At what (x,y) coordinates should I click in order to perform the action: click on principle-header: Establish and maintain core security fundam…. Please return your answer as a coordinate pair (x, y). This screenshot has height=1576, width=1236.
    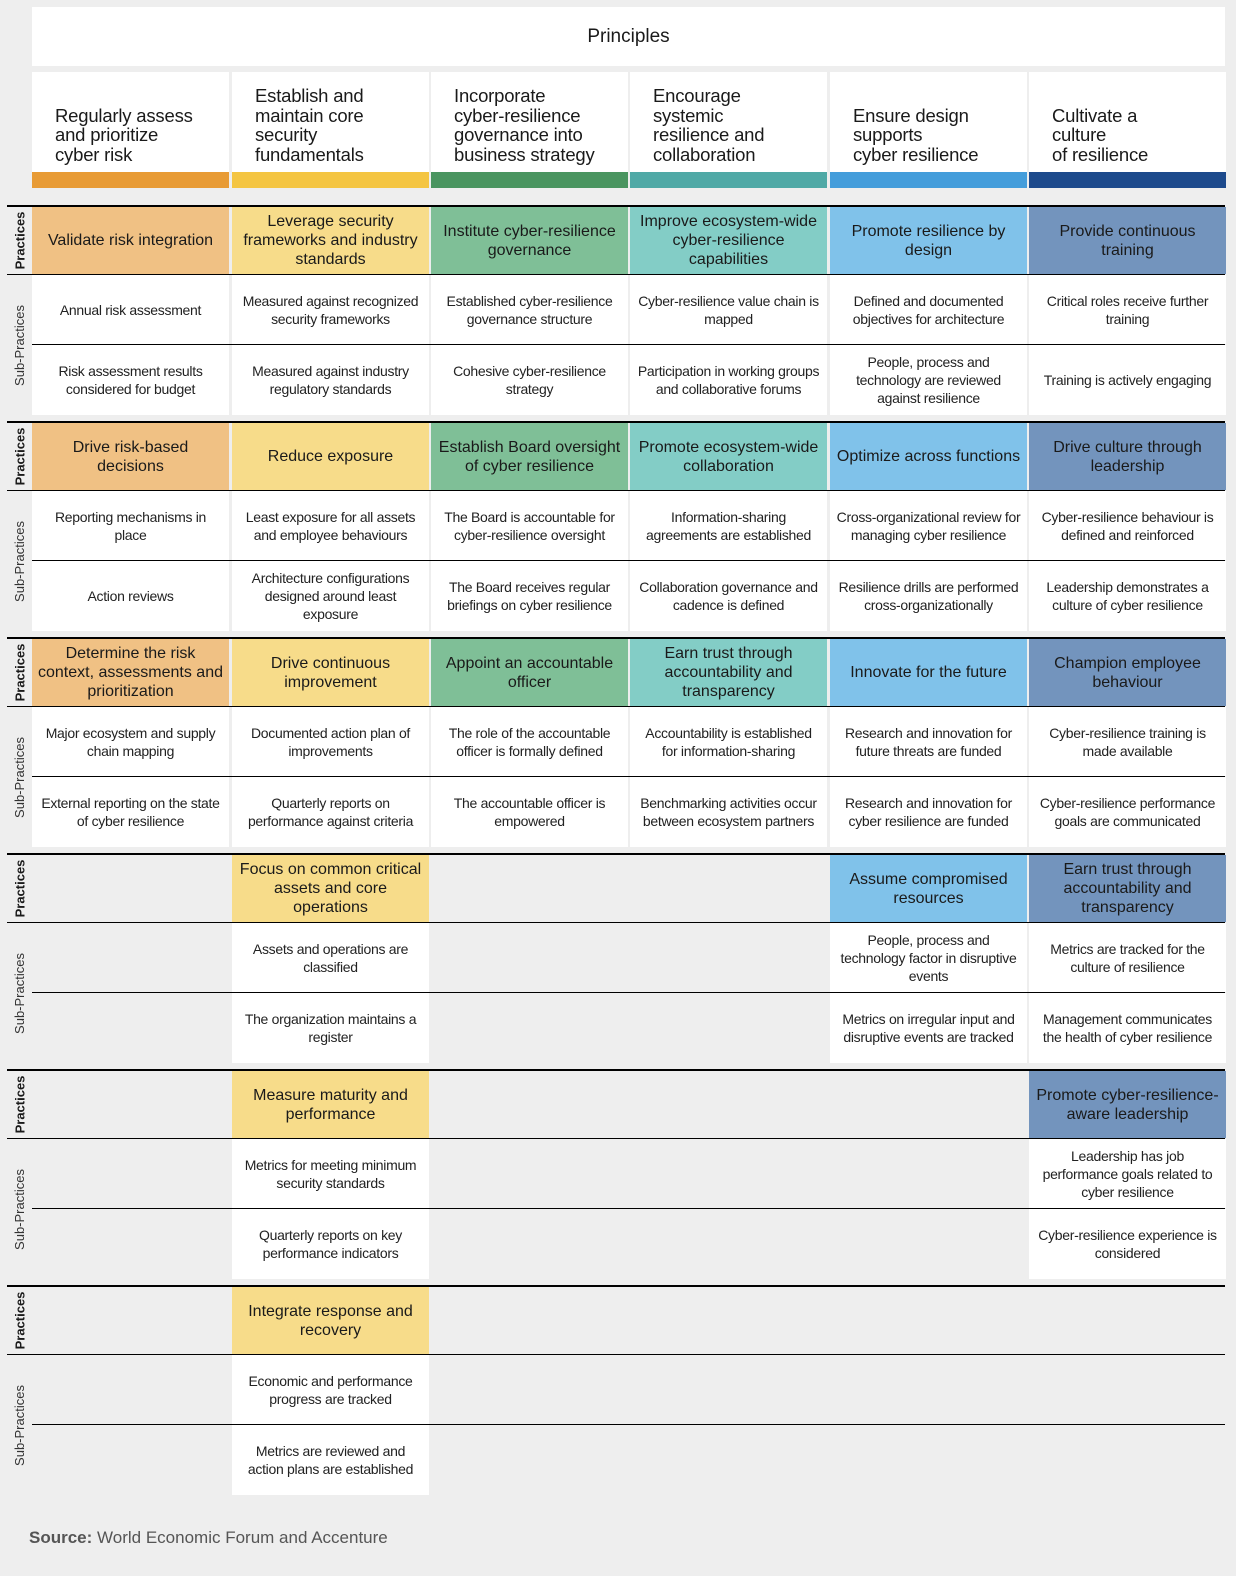
    Looking at the image, I should click on (330, 130).